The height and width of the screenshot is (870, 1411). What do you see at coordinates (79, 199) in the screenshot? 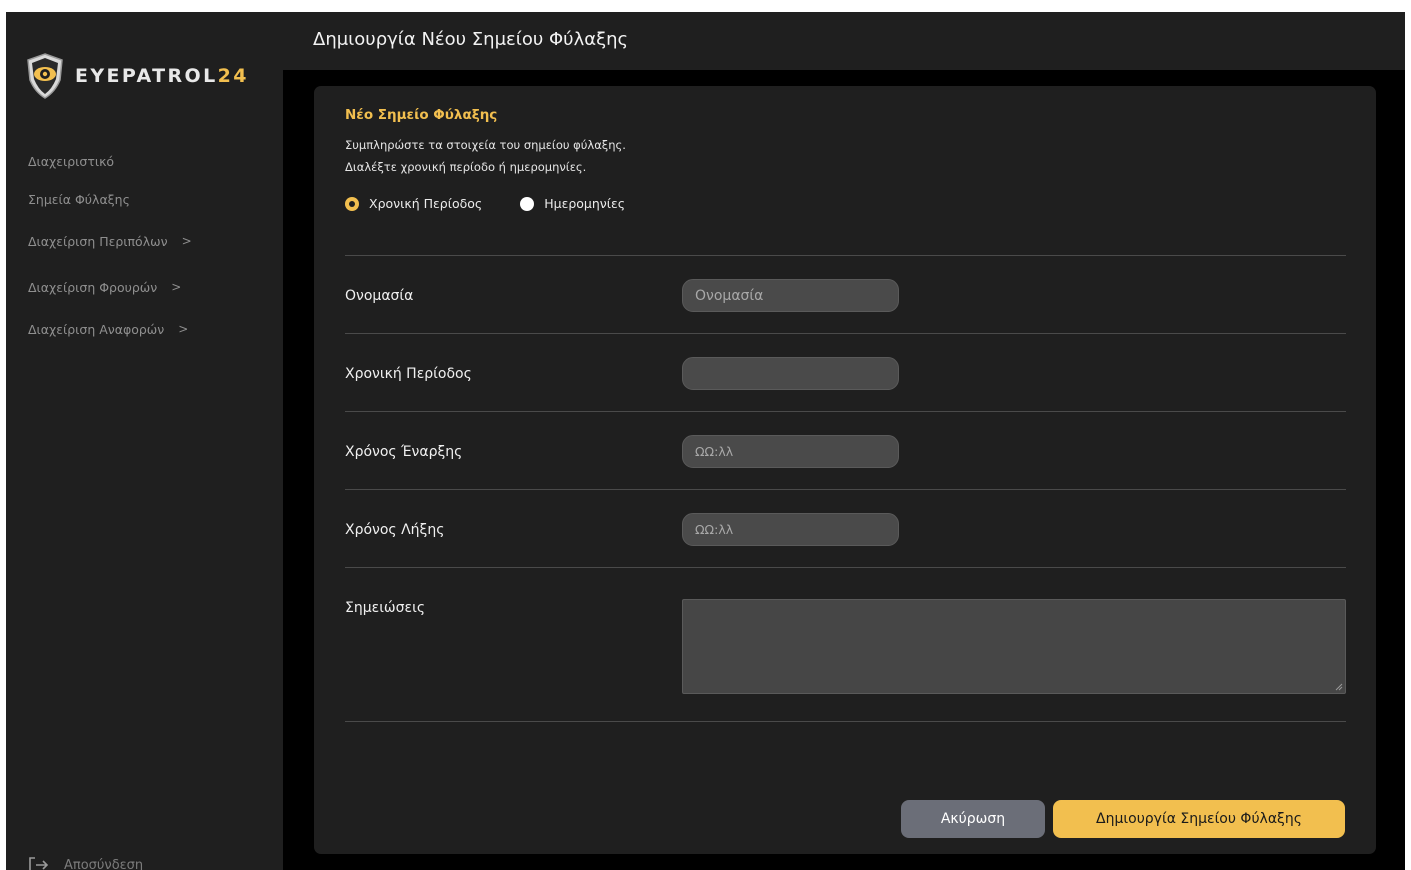
I see `sidebar-item-label: Σημεία Φύλαξης` at bounding box center [79, 199].